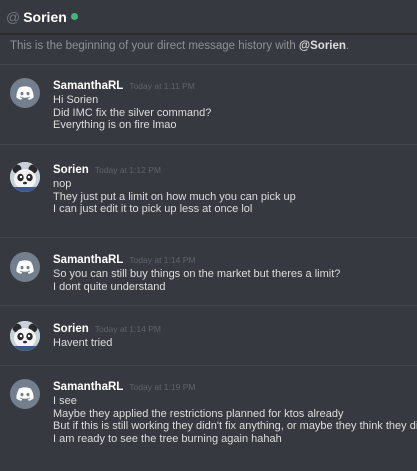  Describe the element at coordinates (132, 112) in the screenshot. I see `message-line: Did IMC fix the silver command?` at that location.